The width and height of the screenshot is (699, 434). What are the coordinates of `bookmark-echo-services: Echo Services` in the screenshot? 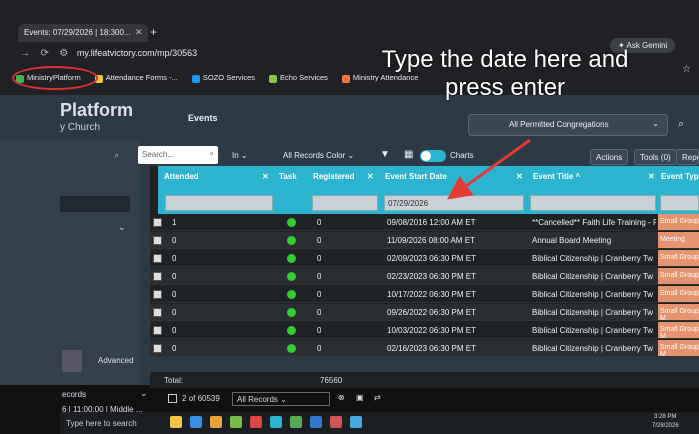 It's located at (298, 78).